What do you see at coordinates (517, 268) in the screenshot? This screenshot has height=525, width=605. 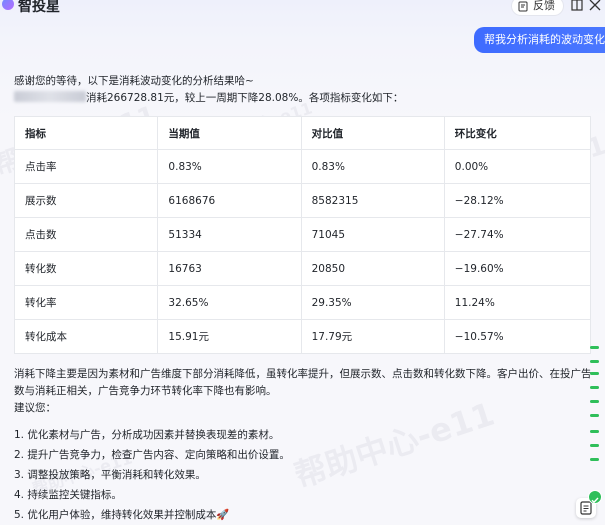 I see `table-cell: −19.60%` at bounding box center [517, 268].